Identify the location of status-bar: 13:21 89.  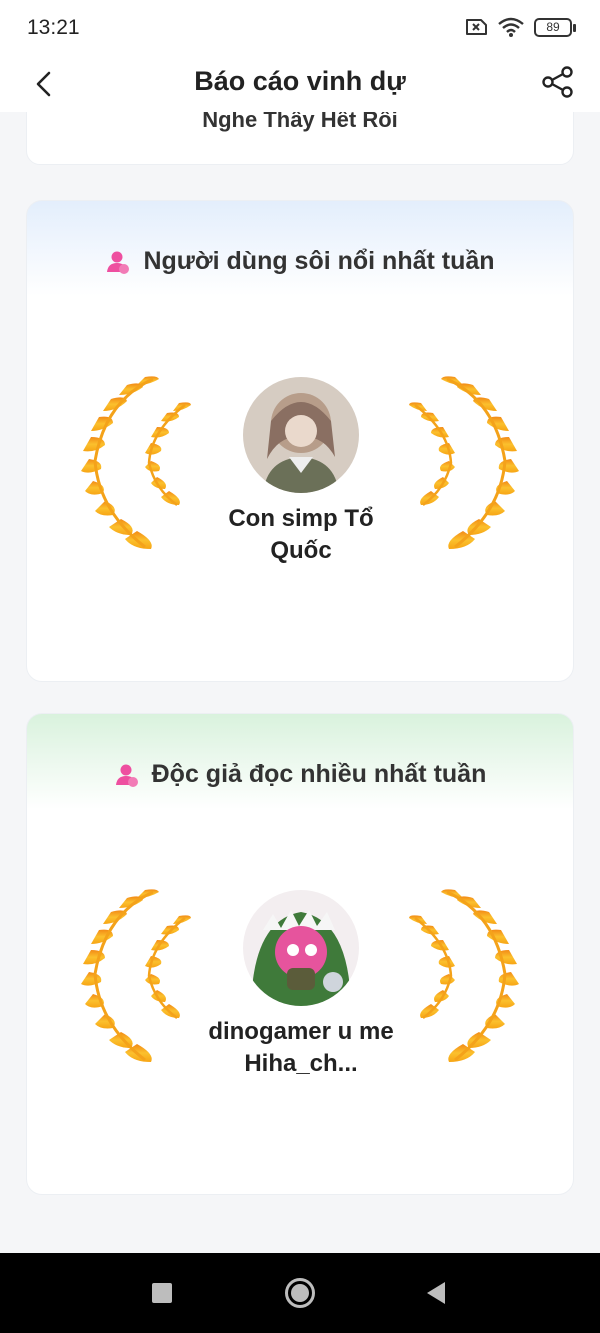
(300, 28).